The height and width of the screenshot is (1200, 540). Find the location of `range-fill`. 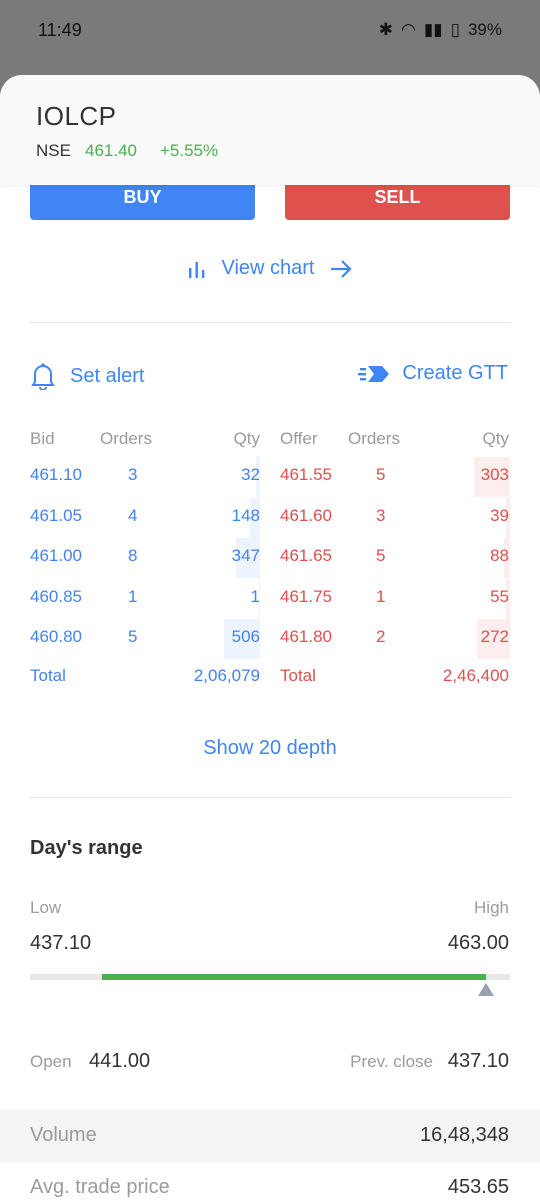

range-fill is located at coordinates (294, 977).